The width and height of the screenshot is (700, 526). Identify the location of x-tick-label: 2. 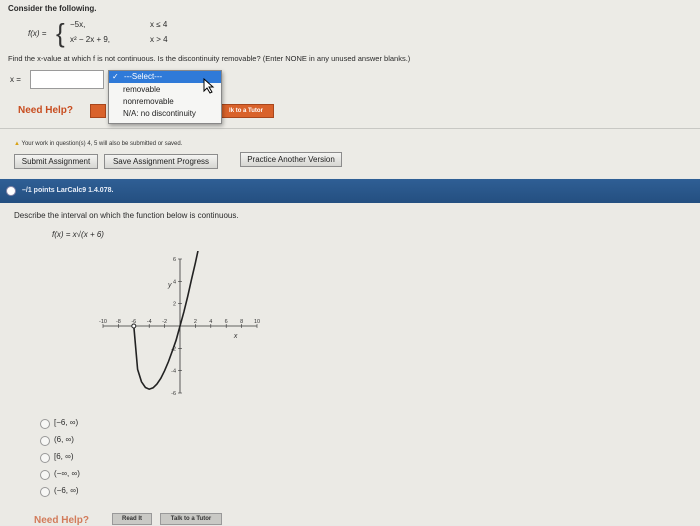
(195, 322).